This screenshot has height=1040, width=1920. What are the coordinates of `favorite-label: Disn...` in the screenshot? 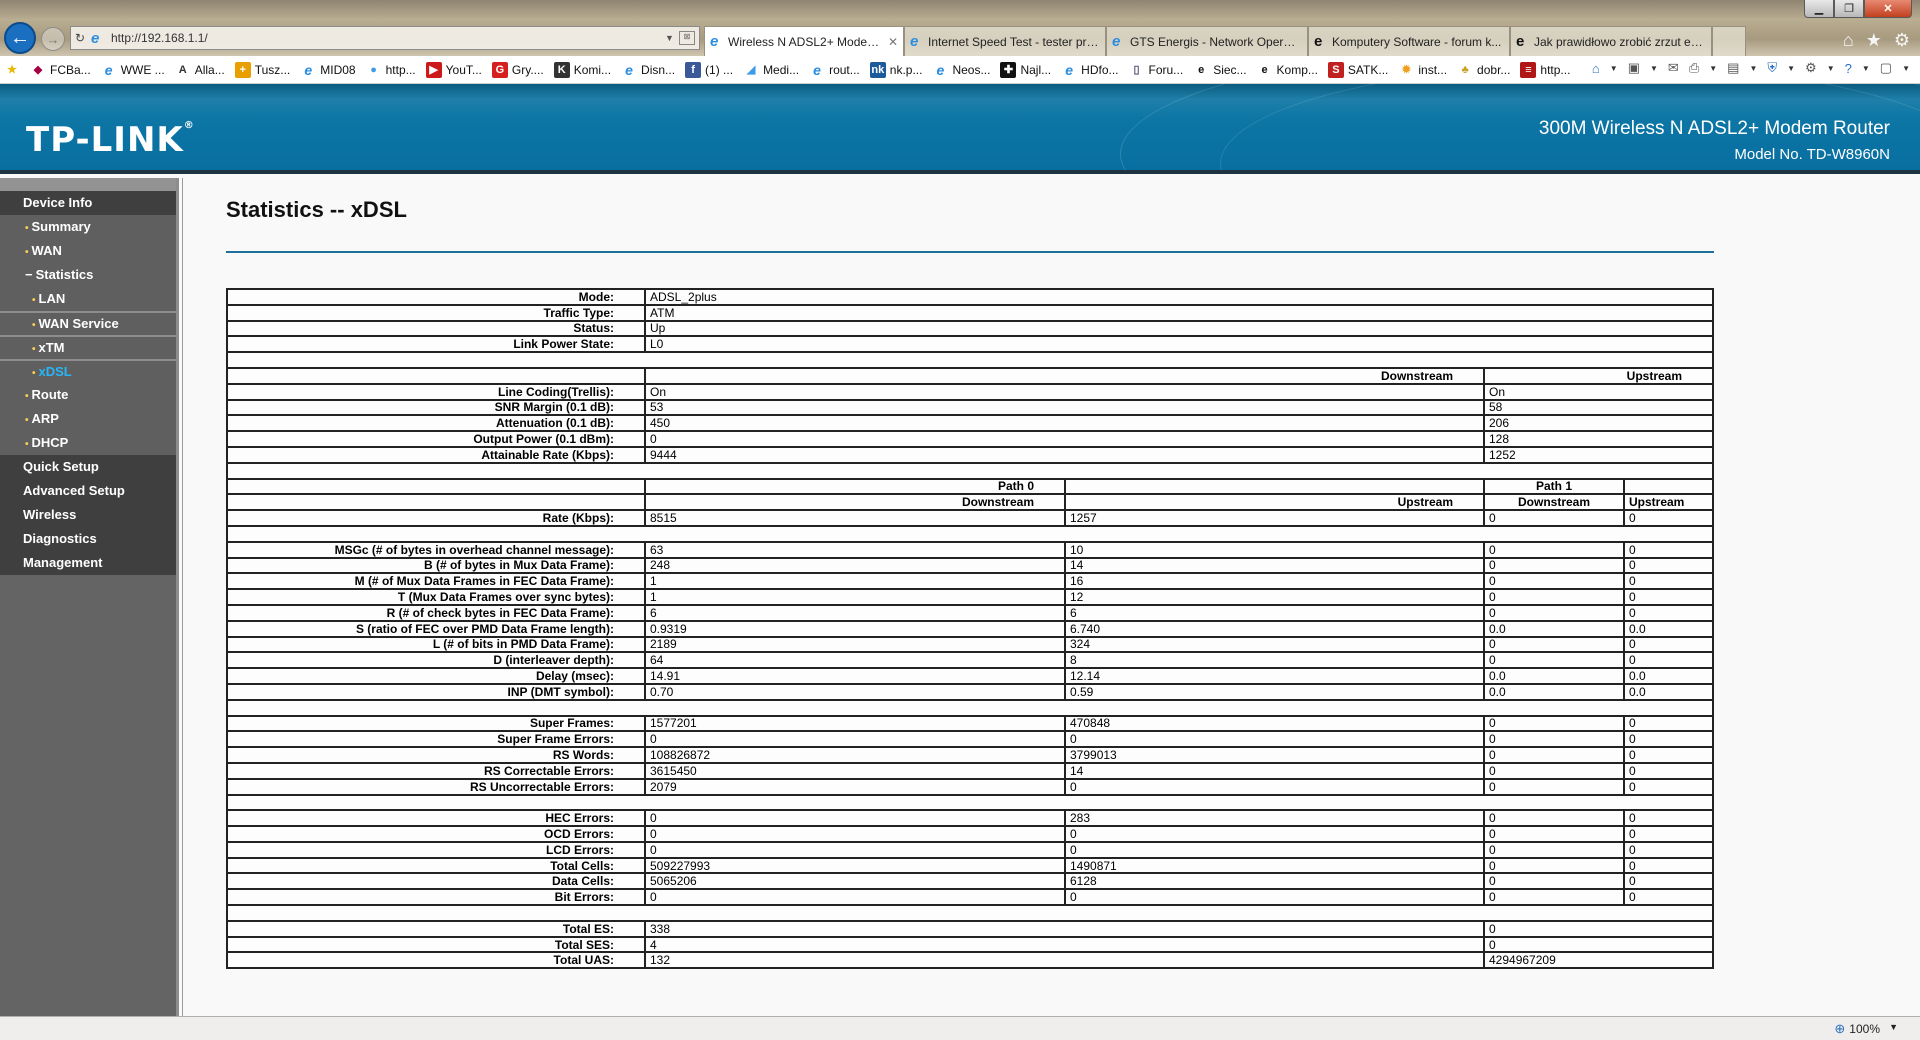 It's located at (658, 69).